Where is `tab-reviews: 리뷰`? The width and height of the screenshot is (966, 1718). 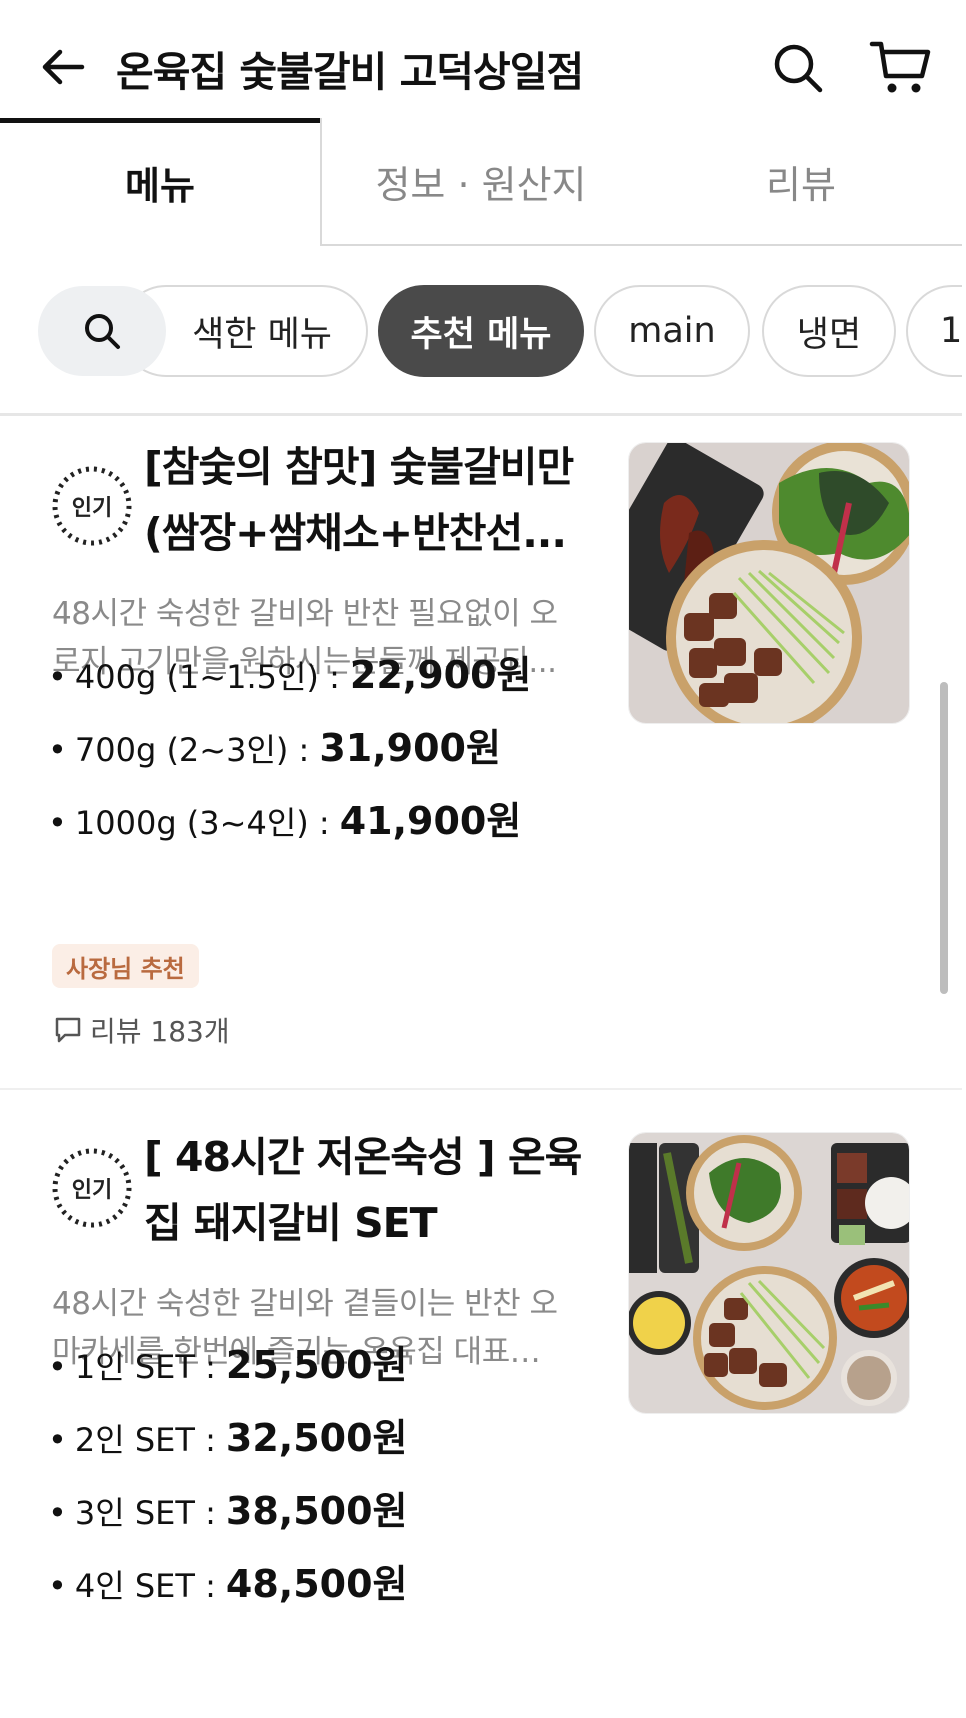 tab-reviews: 리뷰 is located at coordinates (801, 182).